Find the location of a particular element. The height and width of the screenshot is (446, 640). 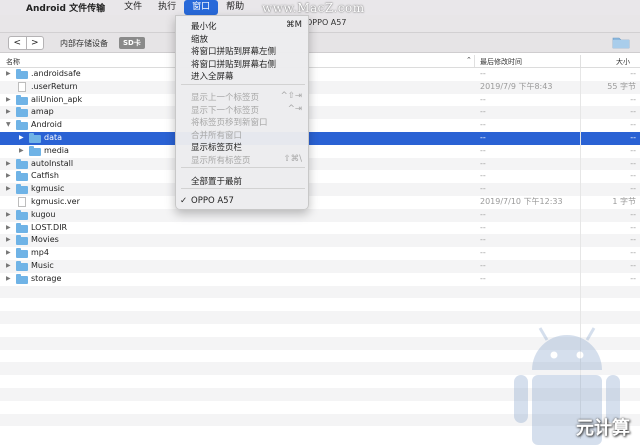

file-row: ▶.androidsafe---- is located at coordinates (320, 74).